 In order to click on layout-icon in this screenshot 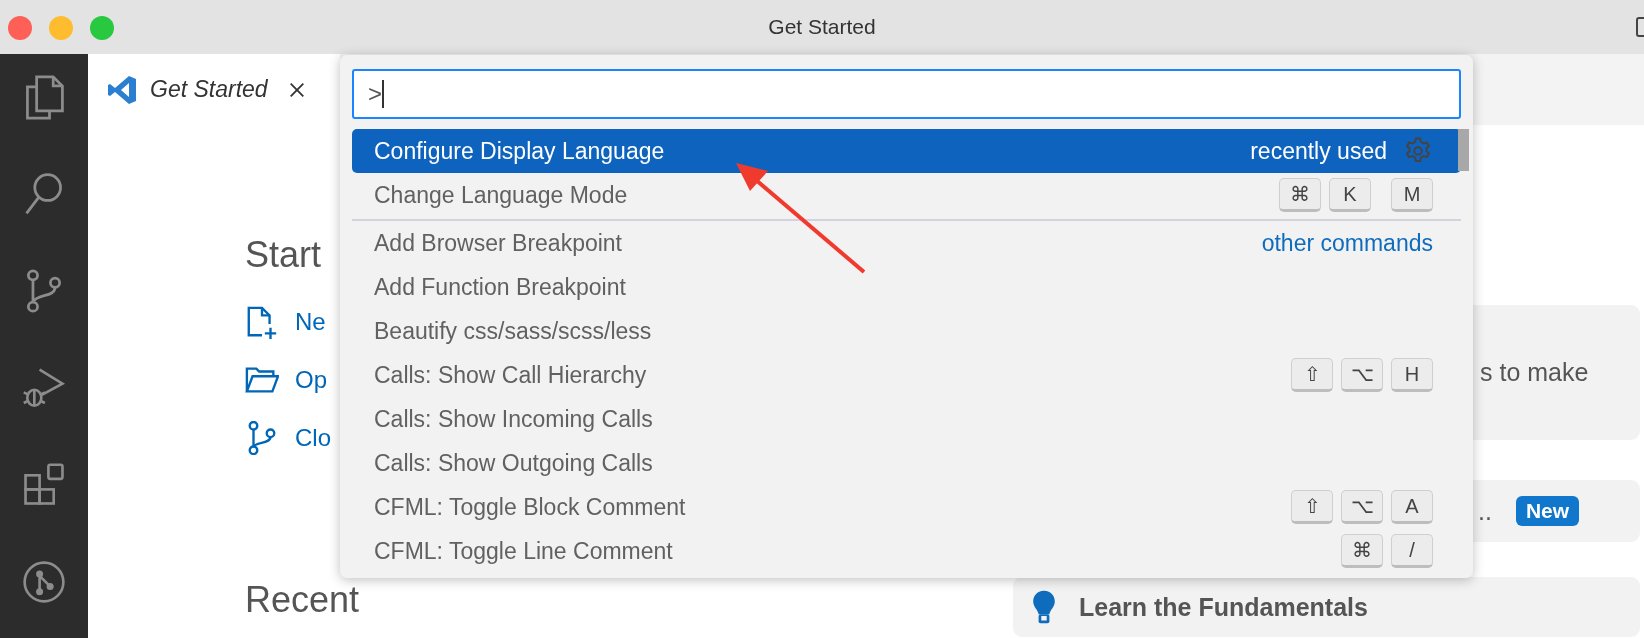, I will do `click(1640, 27)`.